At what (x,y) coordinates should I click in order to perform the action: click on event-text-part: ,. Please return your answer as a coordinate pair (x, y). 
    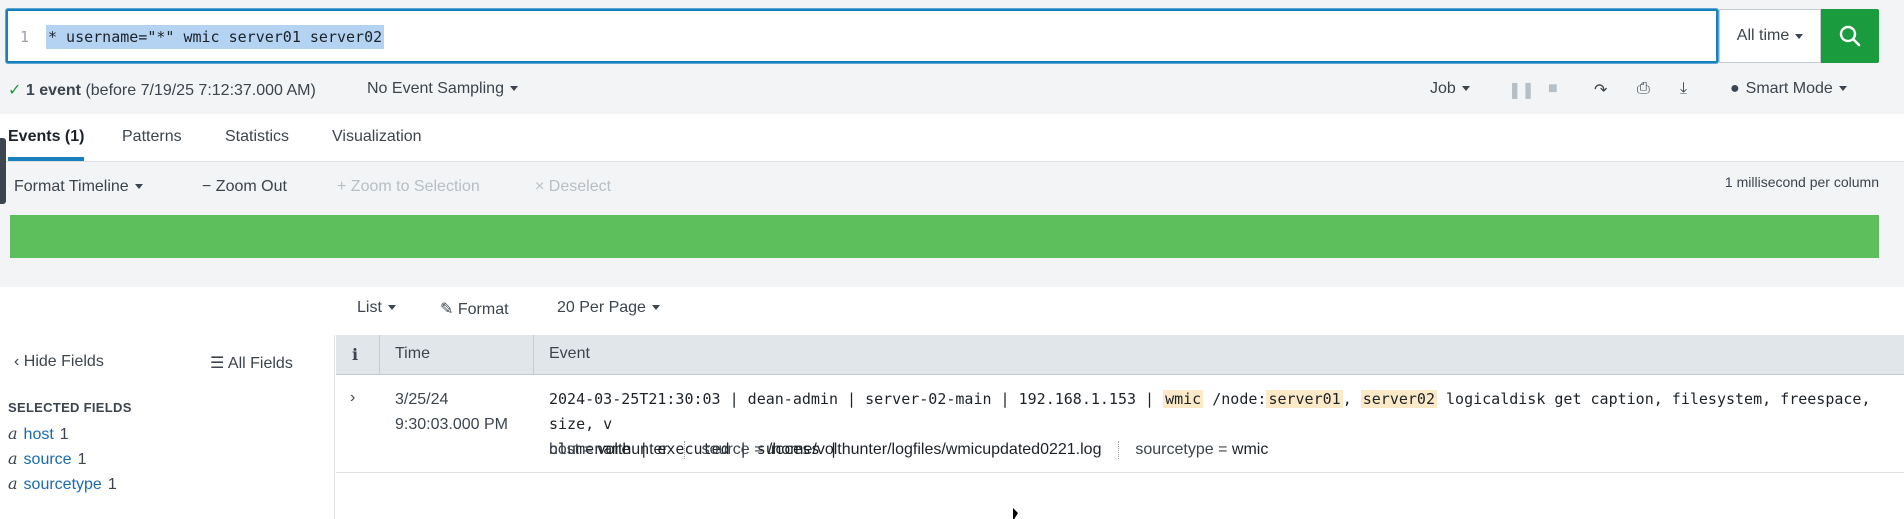
    Looking at the image, I should click on (1351, 399).